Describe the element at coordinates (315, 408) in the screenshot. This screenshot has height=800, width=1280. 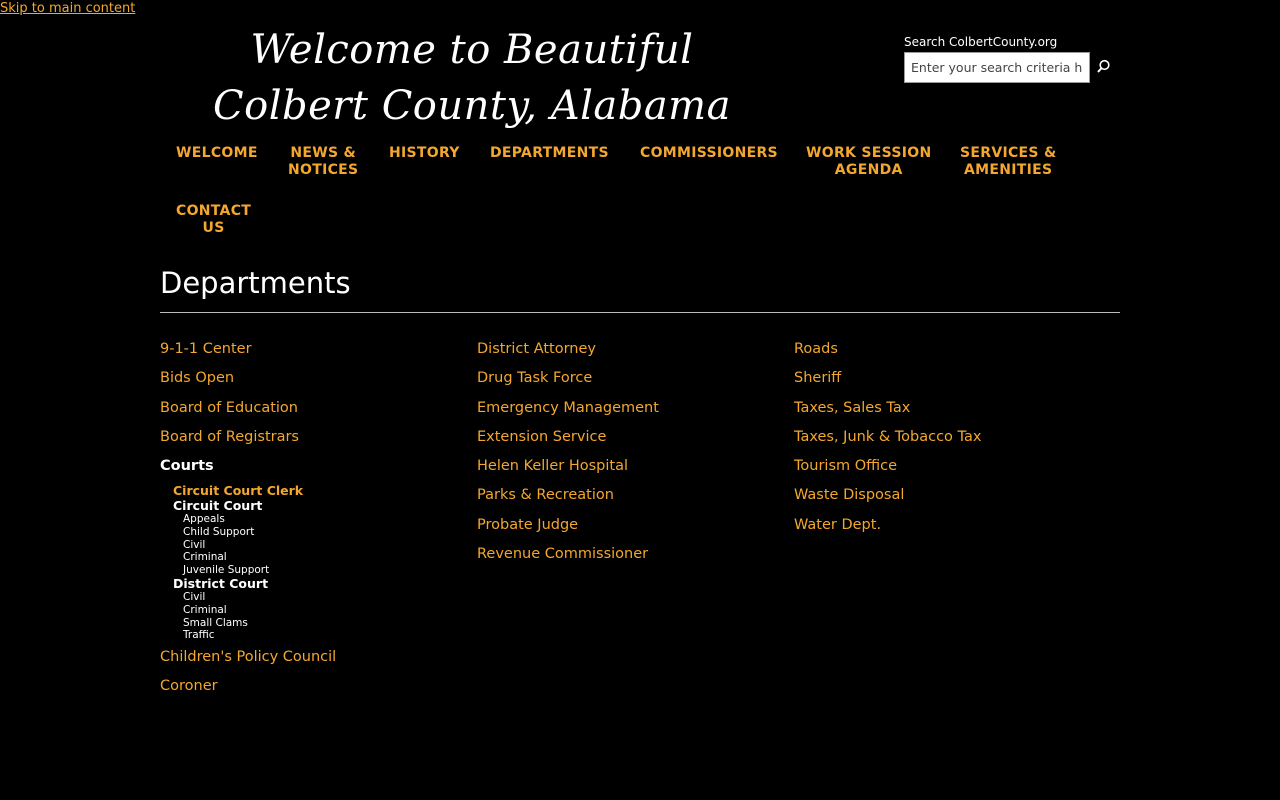
I see `dept-link-board-of-education: Board of Education` at that location.